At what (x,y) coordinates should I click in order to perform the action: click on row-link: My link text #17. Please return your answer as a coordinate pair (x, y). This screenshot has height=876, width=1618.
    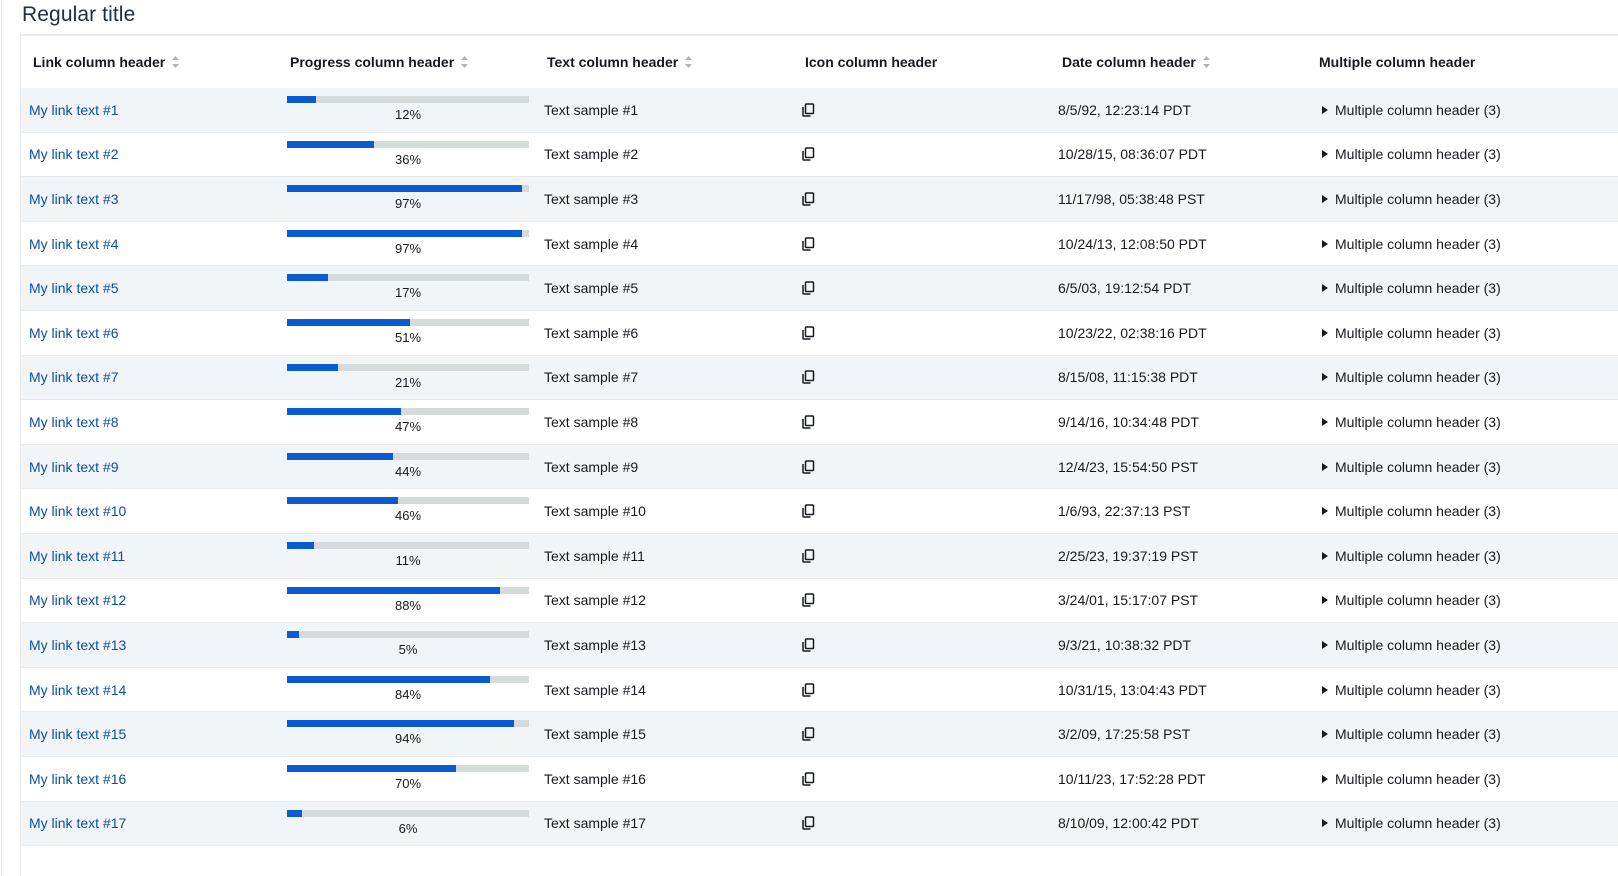
    Looking at the image, I should click on (77, 823).